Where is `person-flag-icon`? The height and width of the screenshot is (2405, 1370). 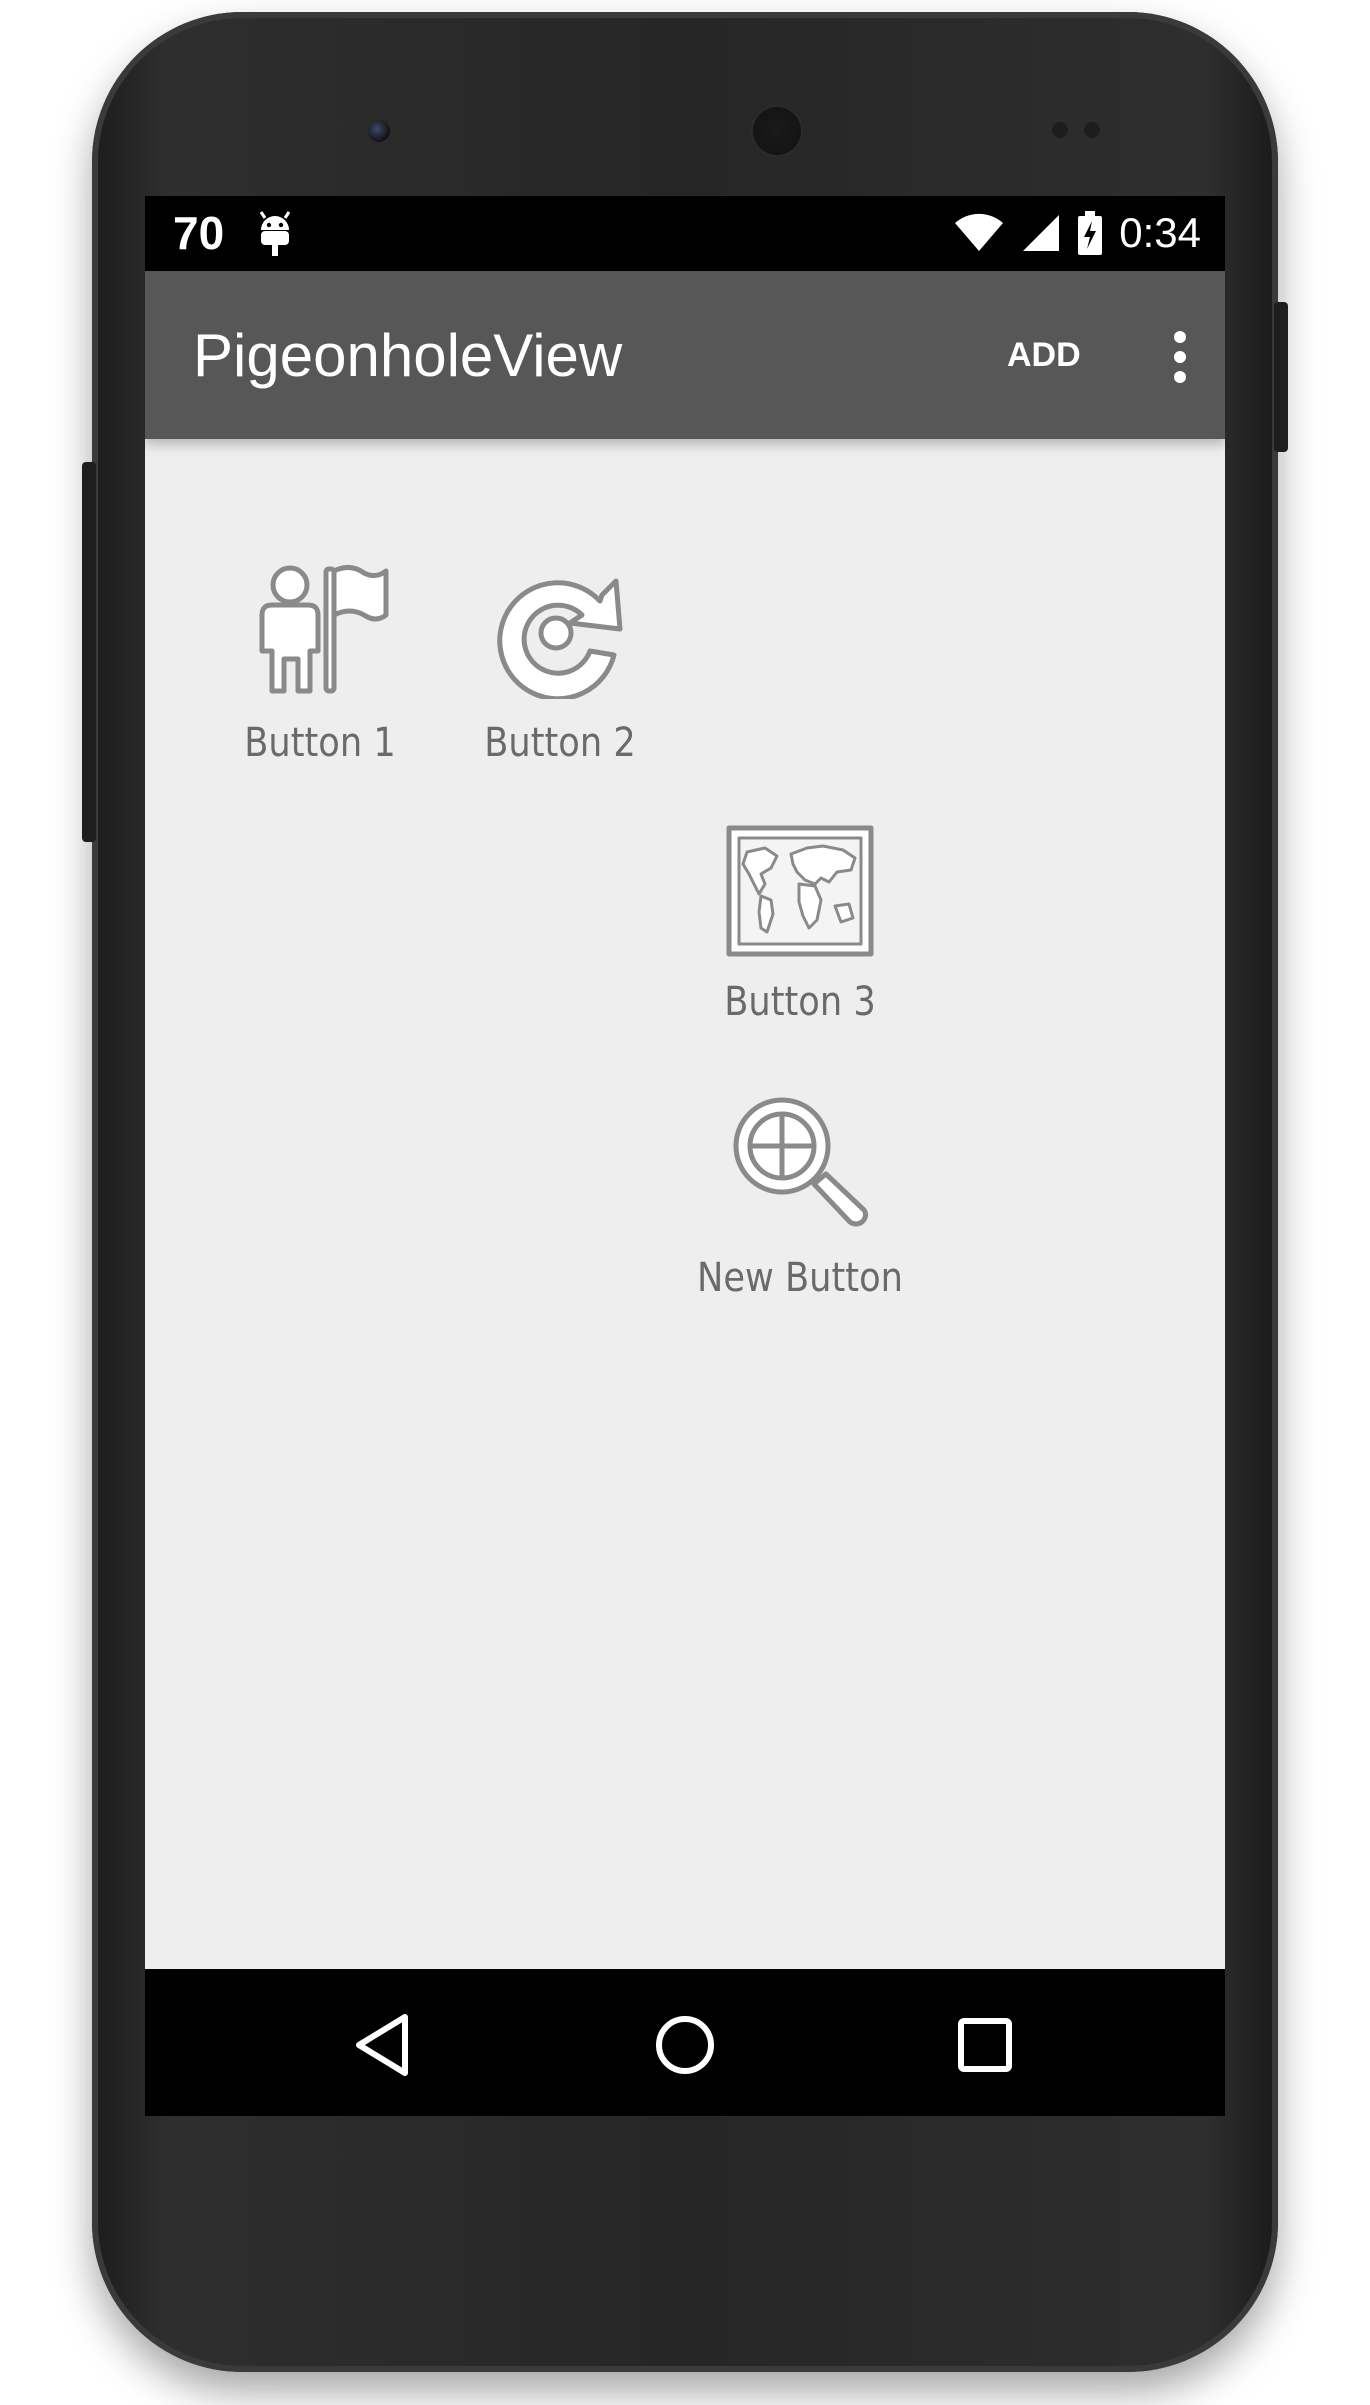
person-flag-icon is located at coordinates (324, 629).